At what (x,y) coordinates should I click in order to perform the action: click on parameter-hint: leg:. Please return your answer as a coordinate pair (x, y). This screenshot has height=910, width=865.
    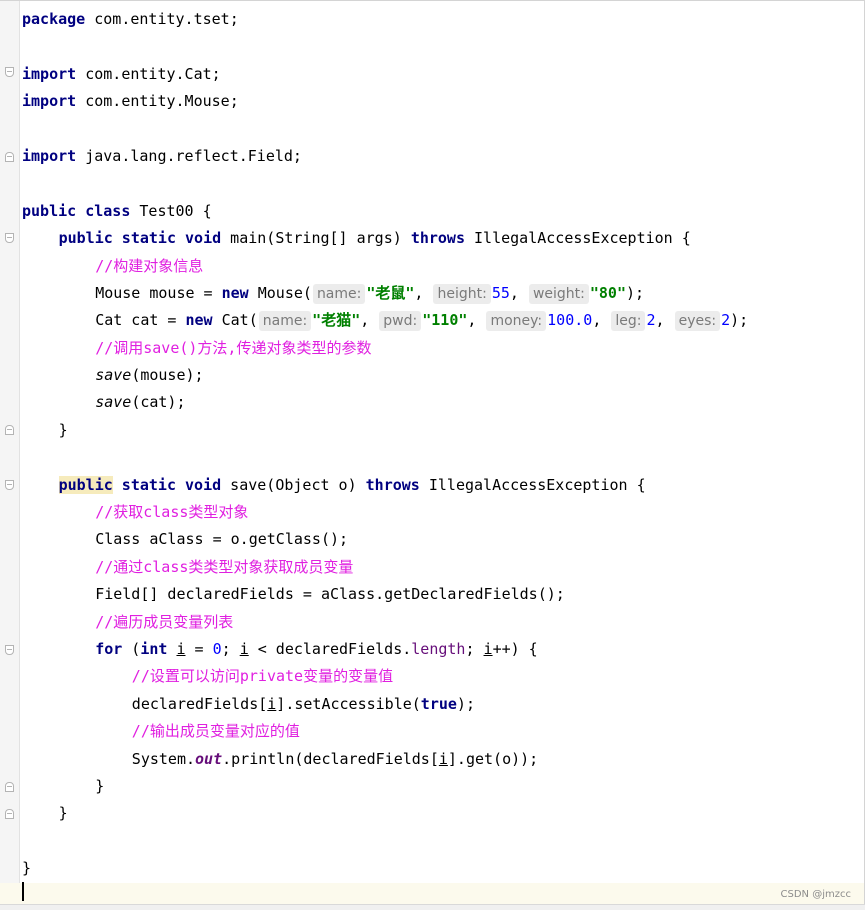
    Looking at the image, I should click on (628, 321).